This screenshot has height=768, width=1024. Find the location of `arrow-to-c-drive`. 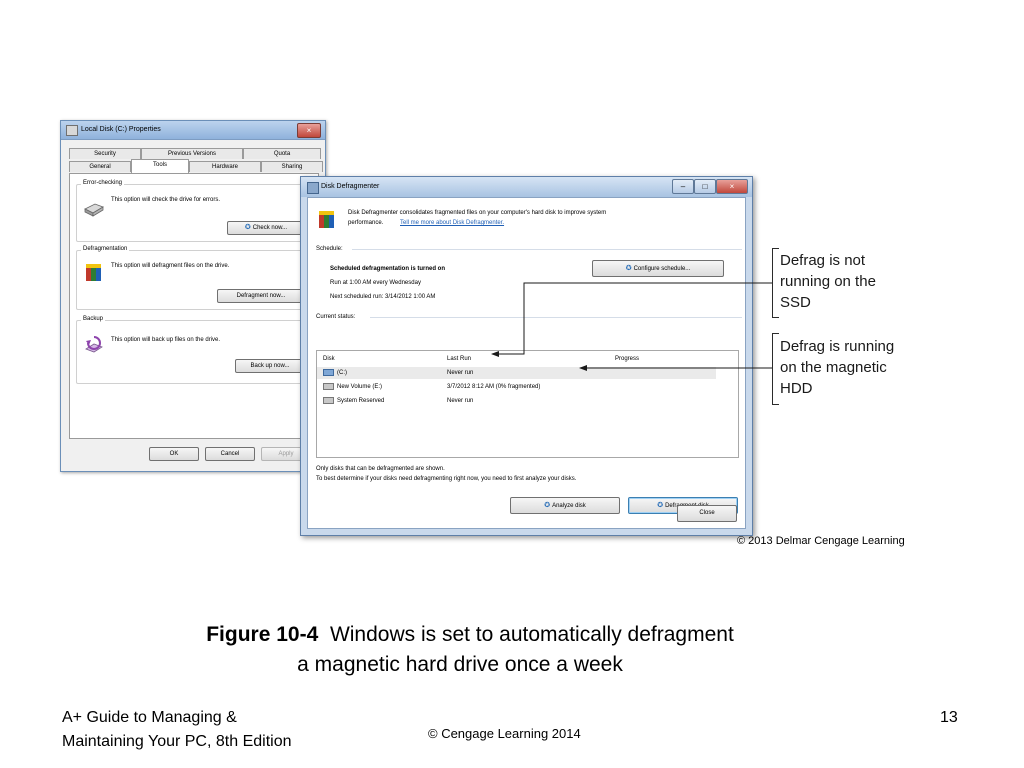

arrow-to-c-drive is located at coordinates (631, 319).